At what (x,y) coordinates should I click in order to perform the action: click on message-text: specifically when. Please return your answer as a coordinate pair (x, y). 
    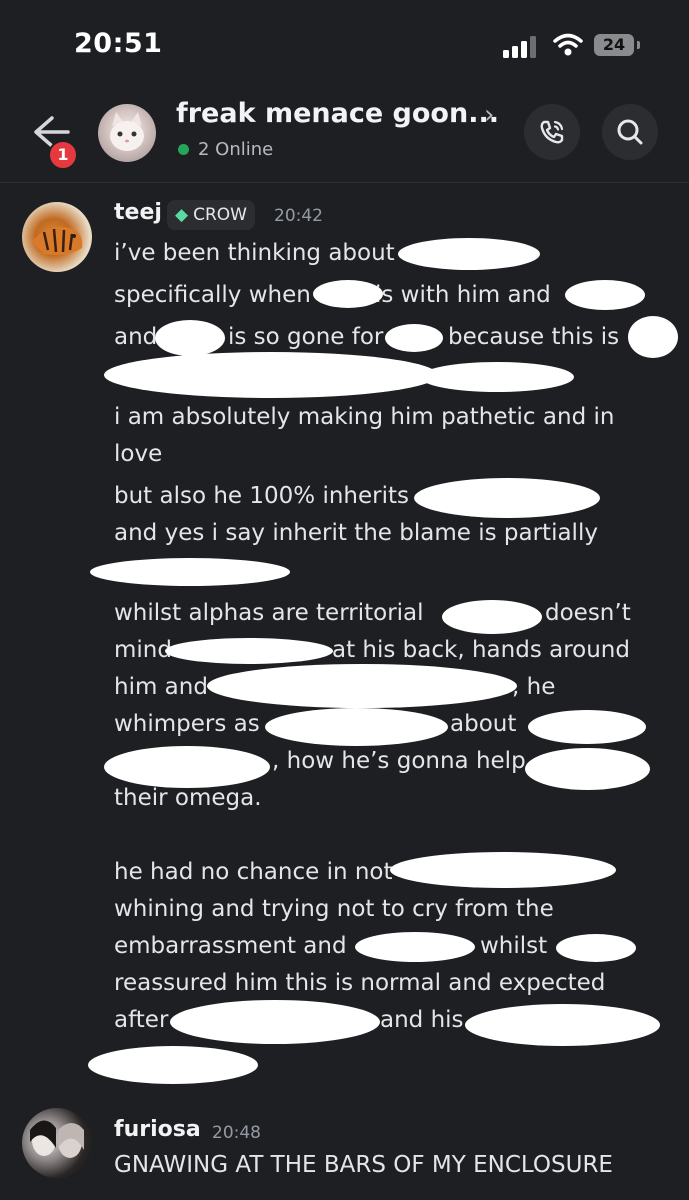
    Looking at the image, I should click on (212, 295).